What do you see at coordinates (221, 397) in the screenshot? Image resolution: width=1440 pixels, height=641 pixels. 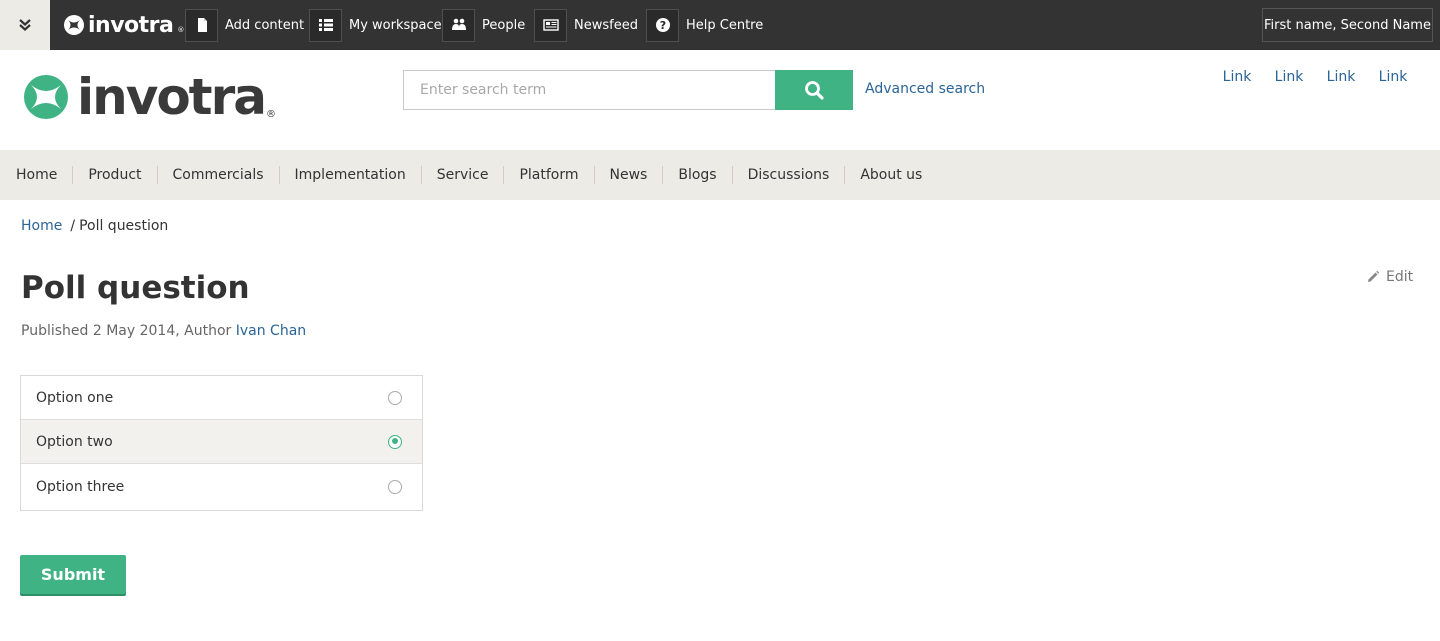 I see `poll-option-one: Option one` at bounding box center [221, 397].